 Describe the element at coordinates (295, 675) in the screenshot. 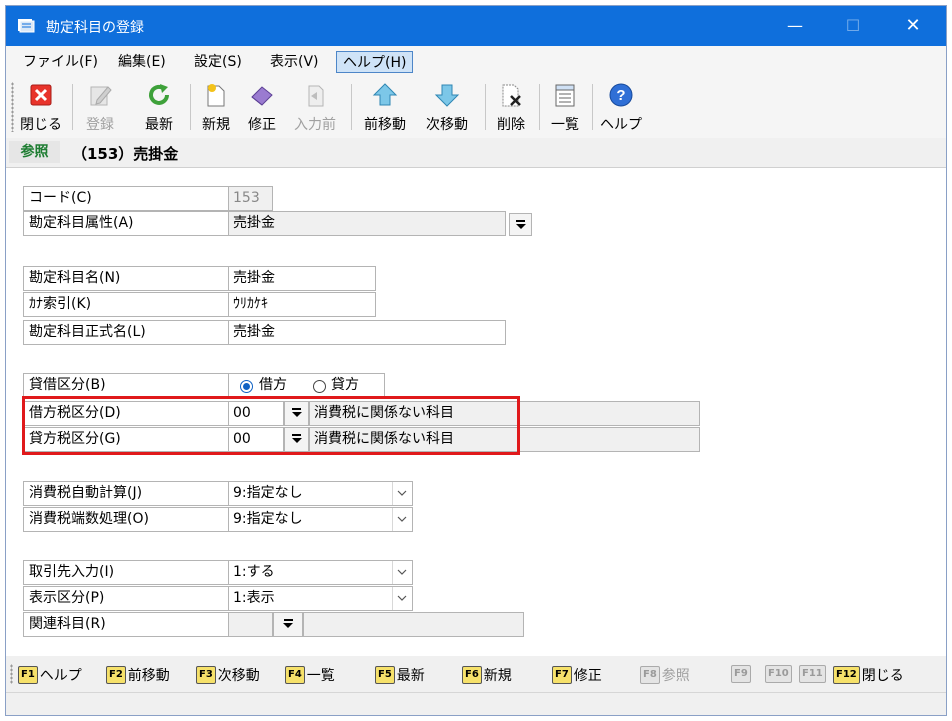

I see `fkey-f4-key: F4` at that location.